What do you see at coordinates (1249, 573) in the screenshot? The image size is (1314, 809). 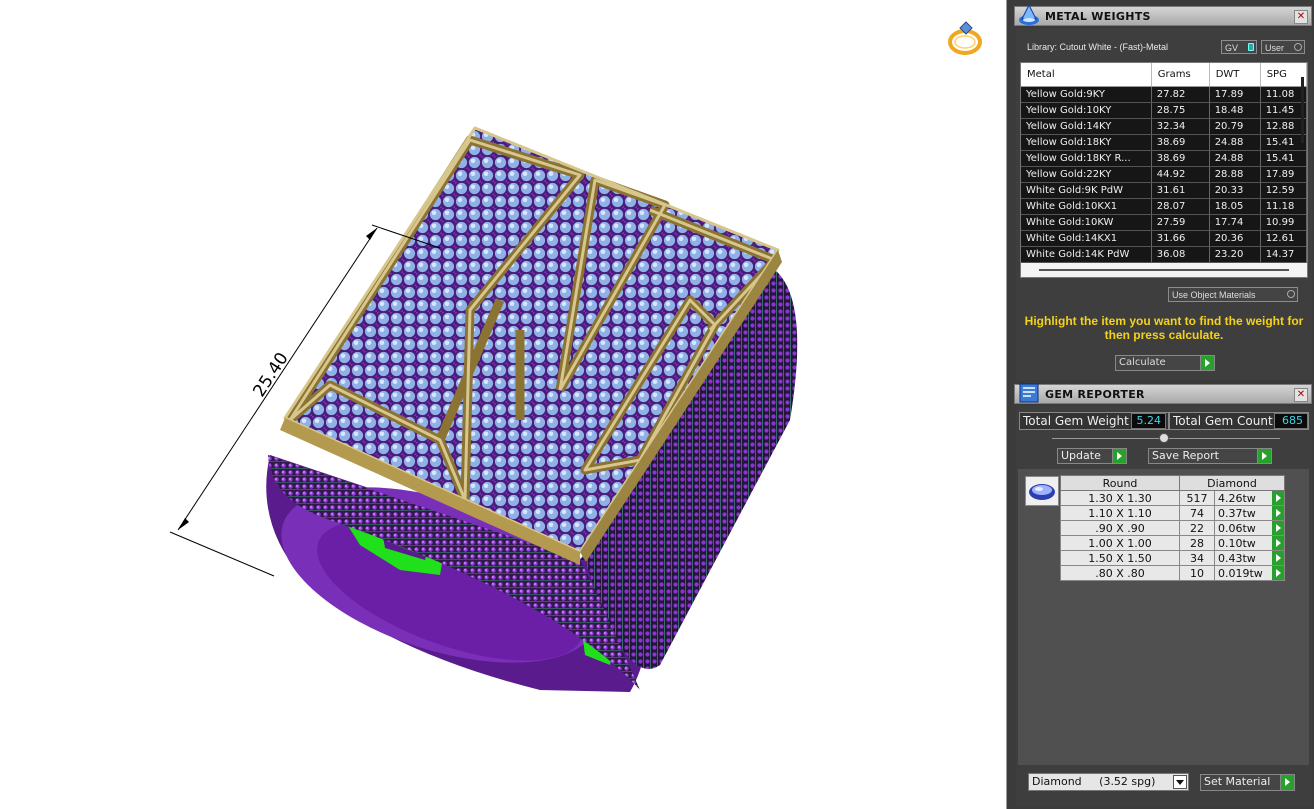 I see `gem-weight-cell: 0.019tw` at bounding box center [1249, 573].